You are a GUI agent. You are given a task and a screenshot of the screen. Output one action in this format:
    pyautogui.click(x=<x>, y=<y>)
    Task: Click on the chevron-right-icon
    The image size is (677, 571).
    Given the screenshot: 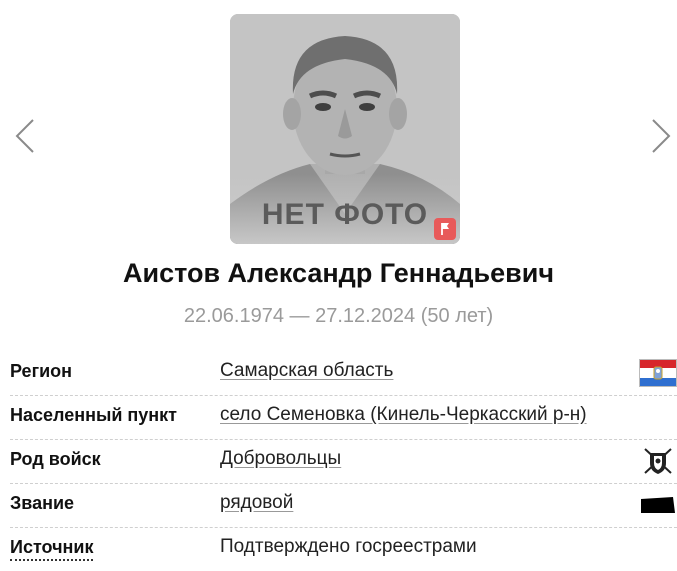 What is the action you would take?
    pyautogui.click(x=661, y=136)
    